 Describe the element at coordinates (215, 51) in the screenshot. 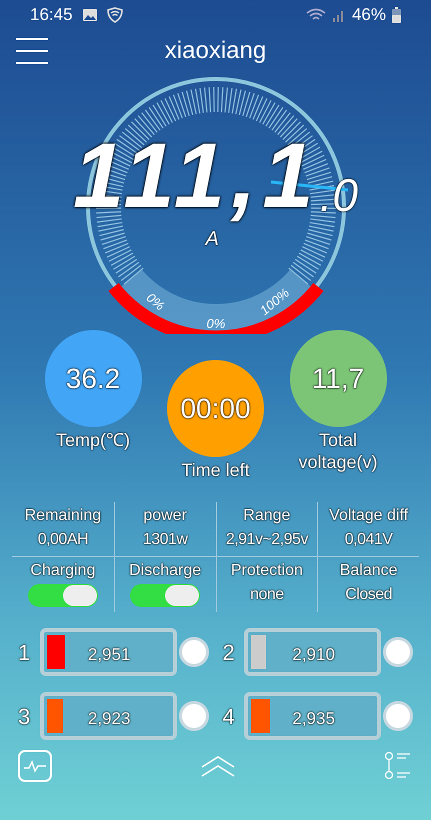

I see `app-title: xiaoxiang` at that location.